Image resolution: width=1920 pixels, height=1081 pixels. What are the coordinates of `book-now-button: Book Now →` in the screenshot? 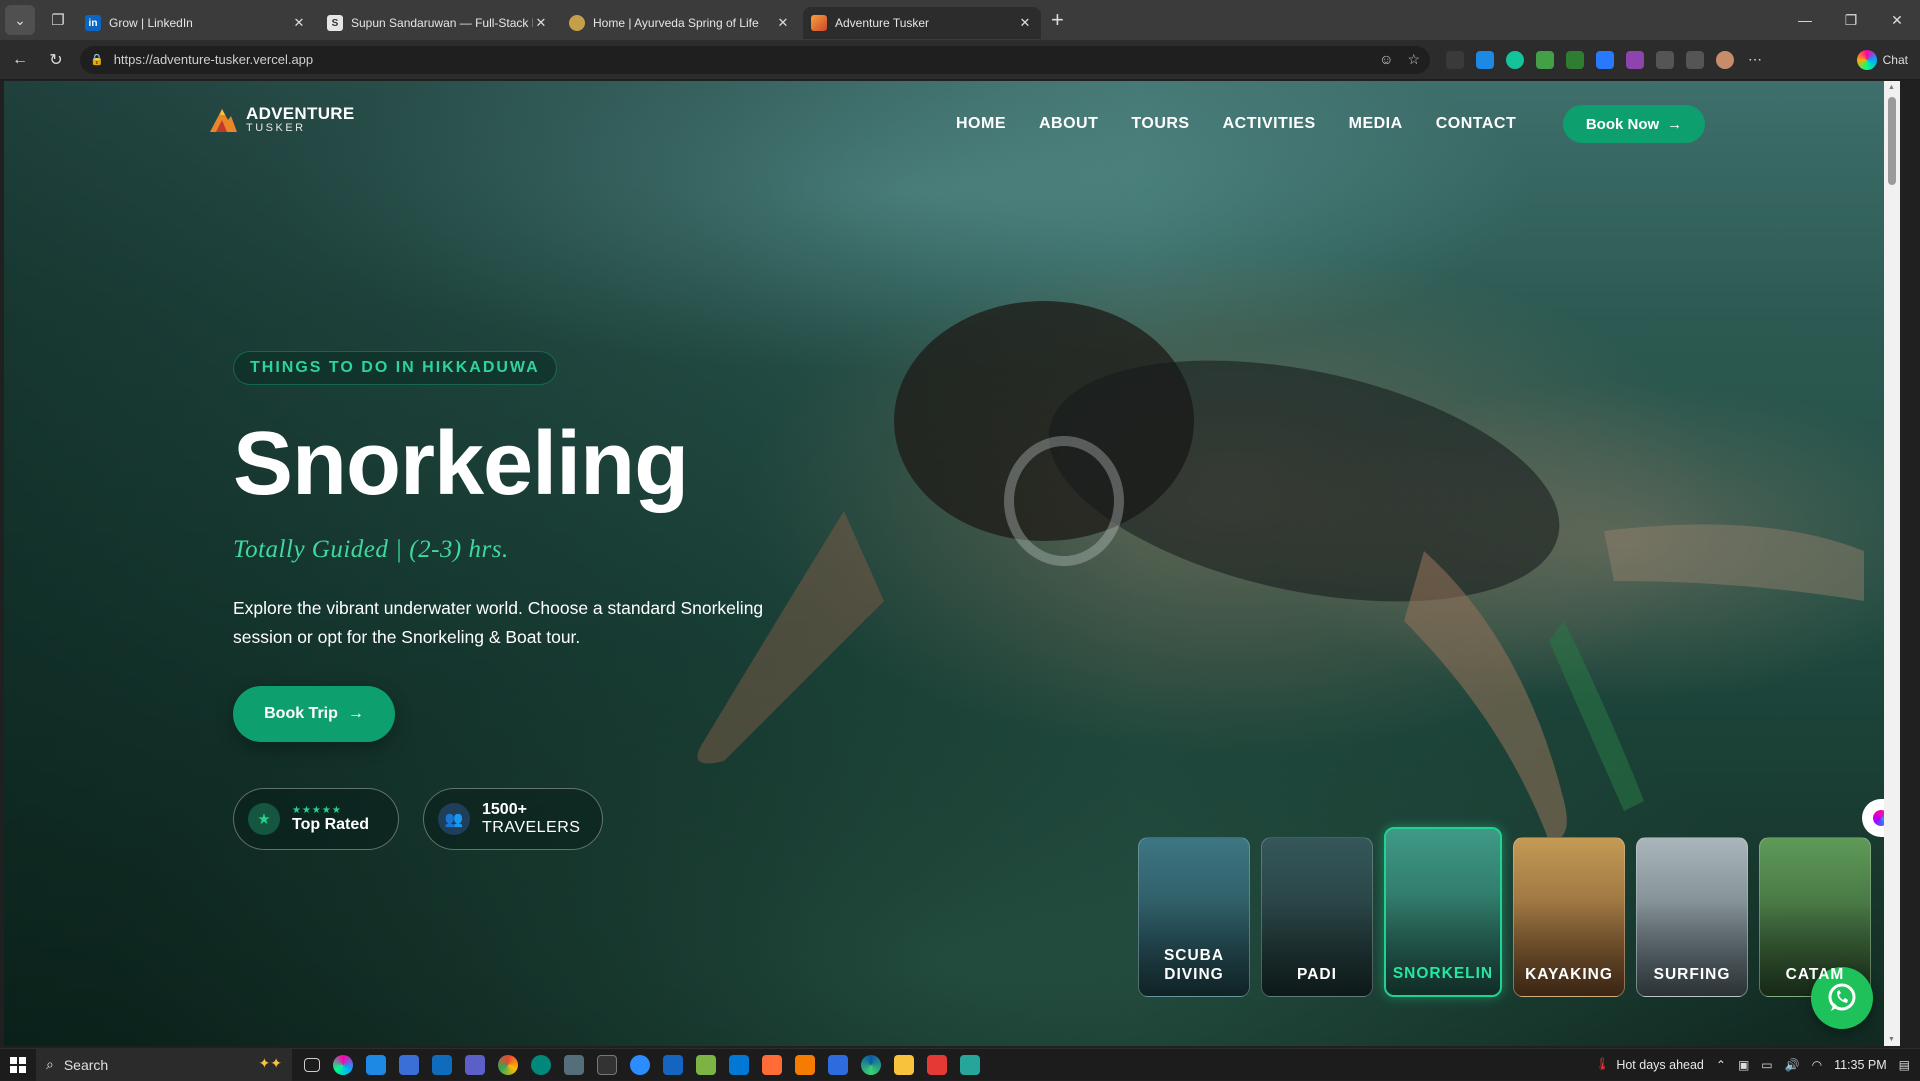 It's located at (1634, 124).